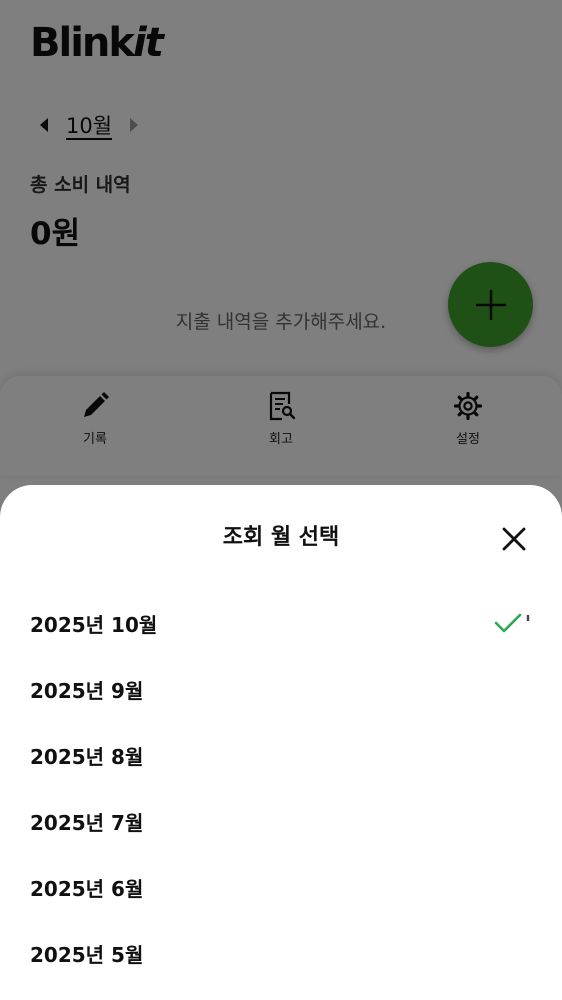  What do you see at coordinates (281, 887) in the screenshot?
I see `month-option-2025-06: 2025년 6월` at bounding box center [281, 887].